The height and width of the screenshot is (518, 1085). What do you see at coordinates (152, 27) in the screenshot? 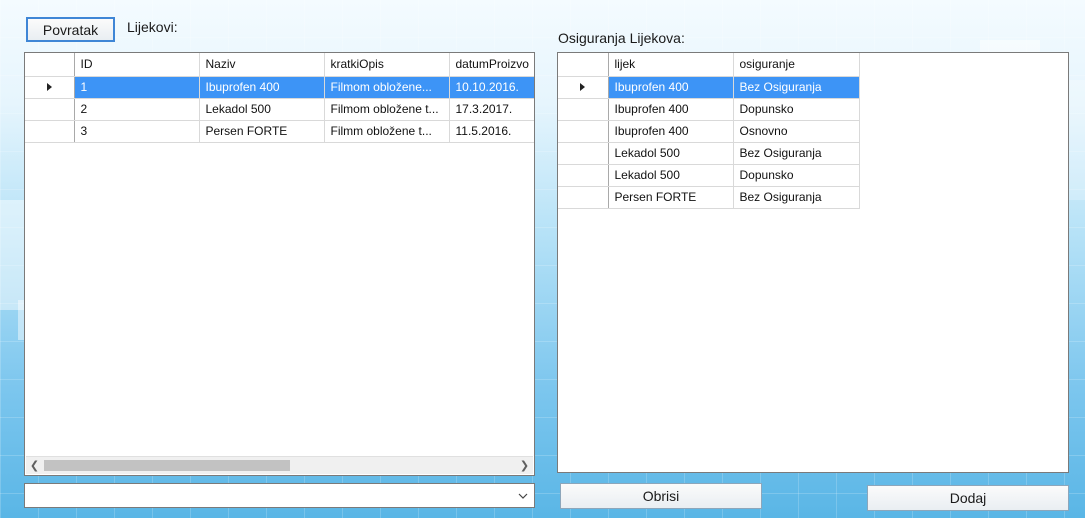
I see `lijekovi-label: Lijekovi:` at bounding box center [152, 27].